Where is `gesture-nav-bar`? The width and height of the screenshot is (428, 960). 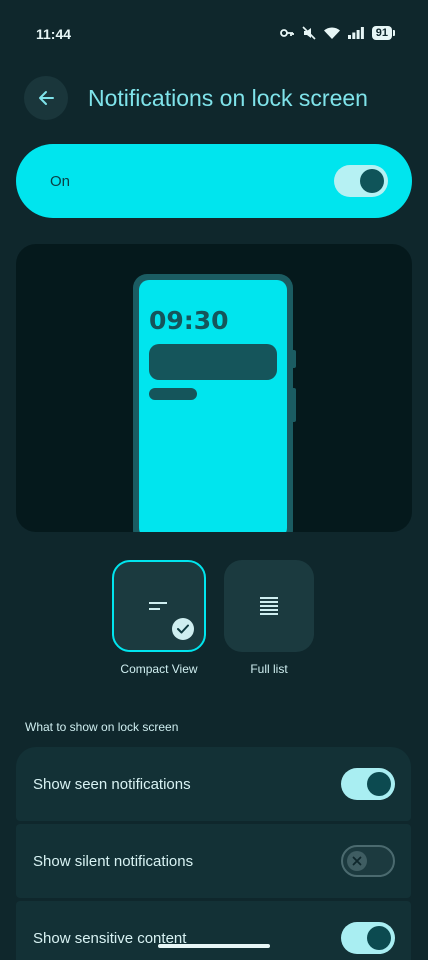
gesture-nav-bar is located at coordinates (214, 946).